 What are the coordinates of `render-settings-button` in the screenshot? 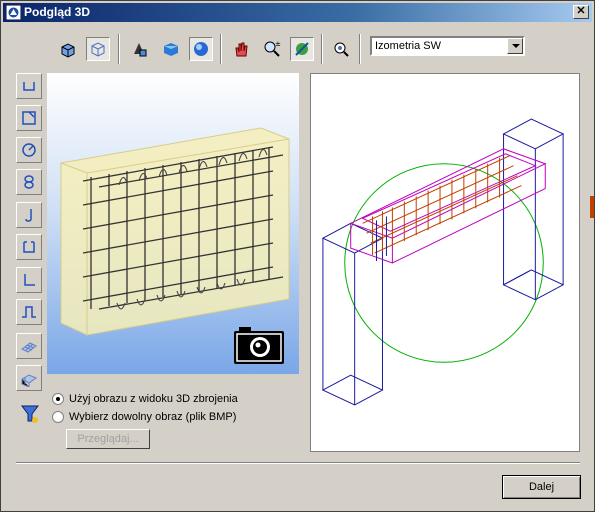 It's located at (139, 49).